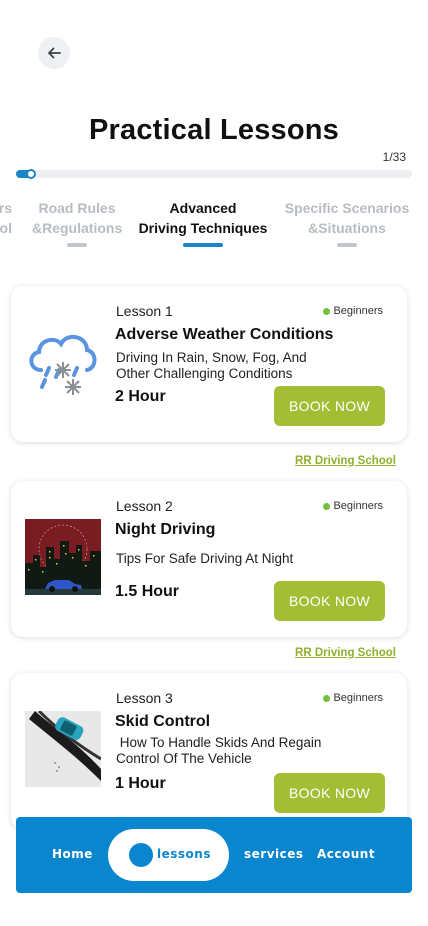 The width and height of the screenshot is (428, 926). What do you see at coordinates (6, 208) in the screenshot?
I see `tab-label-line1: rs` at bounding box center [6, 208].